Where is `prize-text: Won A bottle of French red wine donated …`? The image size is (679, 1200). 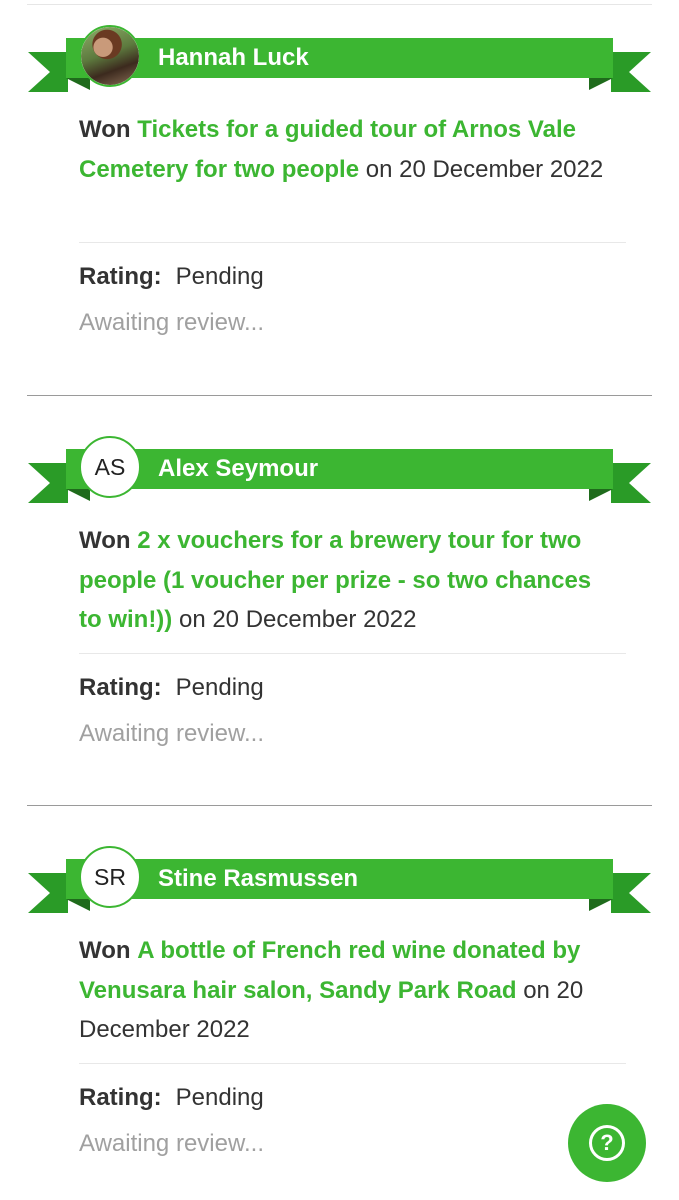
prize-text: Won A bottle of French red wine donated … is located at coordinates (343, 990).